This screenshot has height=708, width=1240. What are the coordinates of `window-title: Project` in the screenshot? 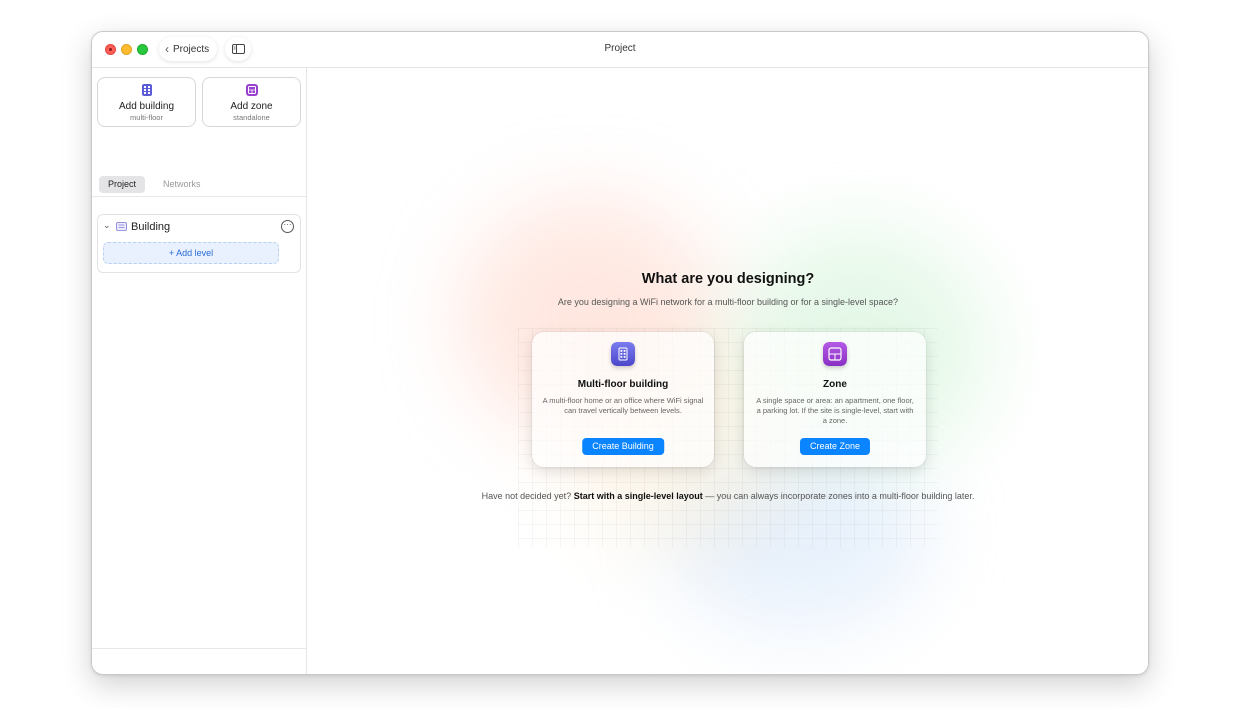 It's located at (620, 48).